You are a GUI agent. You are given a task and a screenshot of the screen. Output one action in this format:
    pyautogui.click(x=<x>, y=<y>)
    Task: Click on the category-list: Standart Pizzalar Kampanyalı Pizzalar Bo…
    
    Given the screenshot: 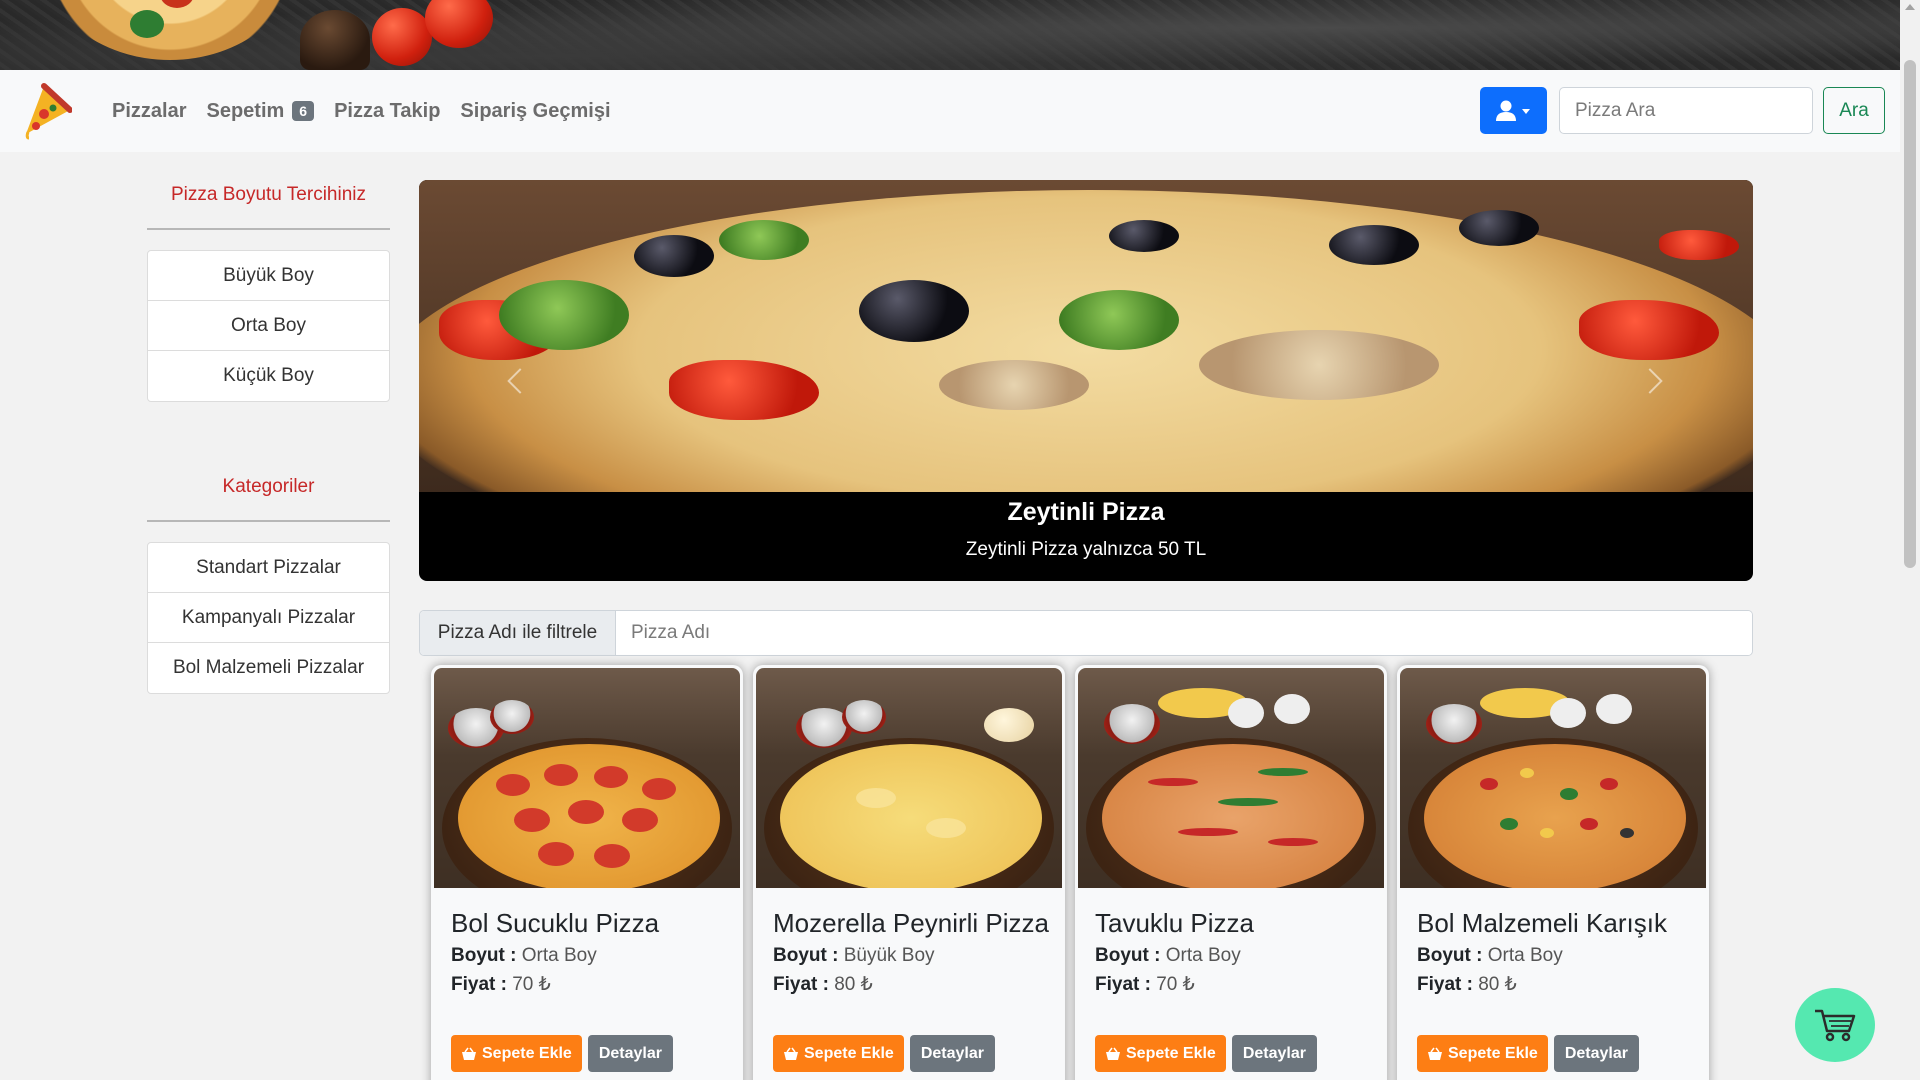 What is the action you would take?
    pyautogui.click(x=268, y=618)
    